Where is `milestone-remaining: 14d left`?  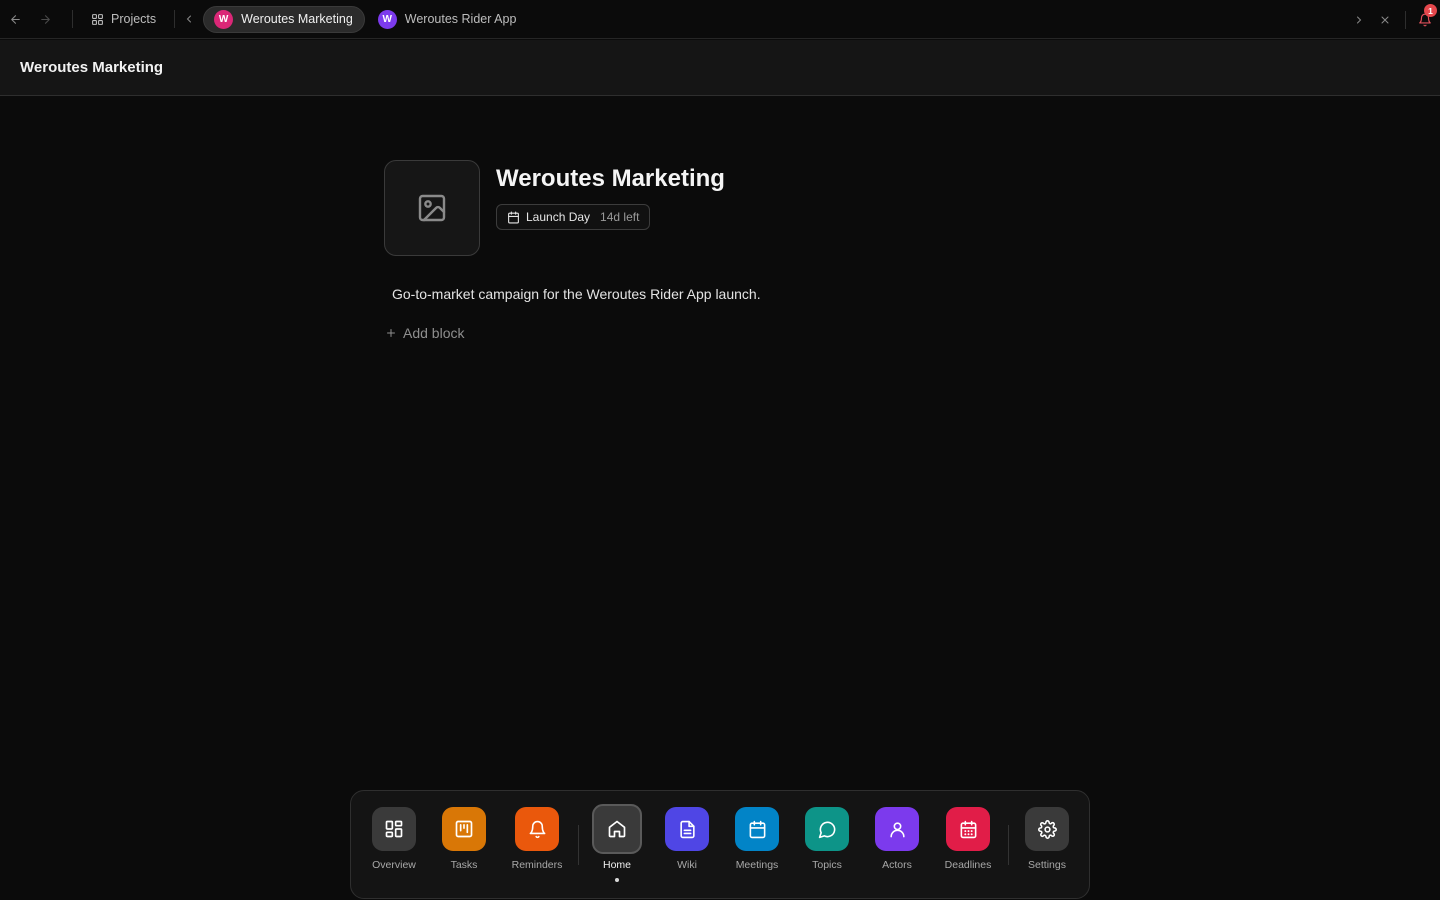
milestone-remaining: 14d left is located at coordinates (620, 217).